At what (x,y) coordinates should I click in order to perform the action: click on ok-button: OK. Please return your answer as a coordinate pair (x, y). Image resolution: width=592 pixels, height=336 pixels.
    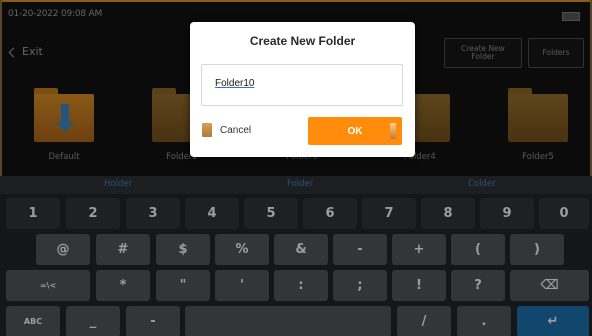
    Looking at the image, I should click on (355, 131).